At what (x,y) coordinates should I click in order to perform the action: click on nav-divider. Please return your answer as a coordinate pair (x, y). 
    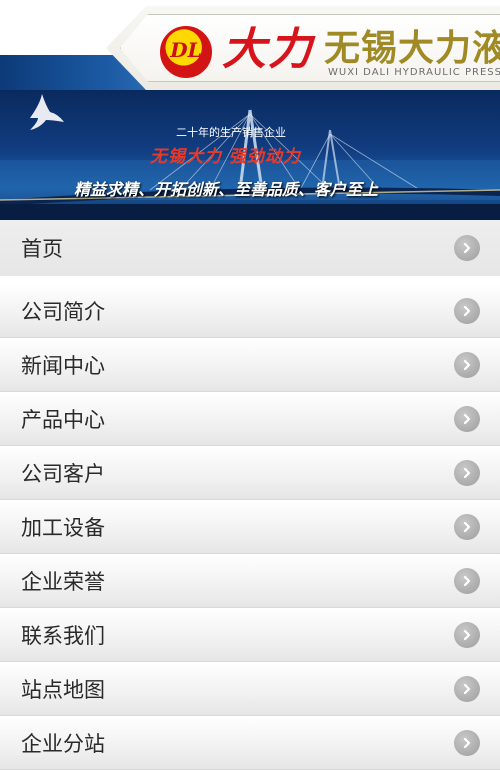
    Looking at the image, I should click on (250, 280).